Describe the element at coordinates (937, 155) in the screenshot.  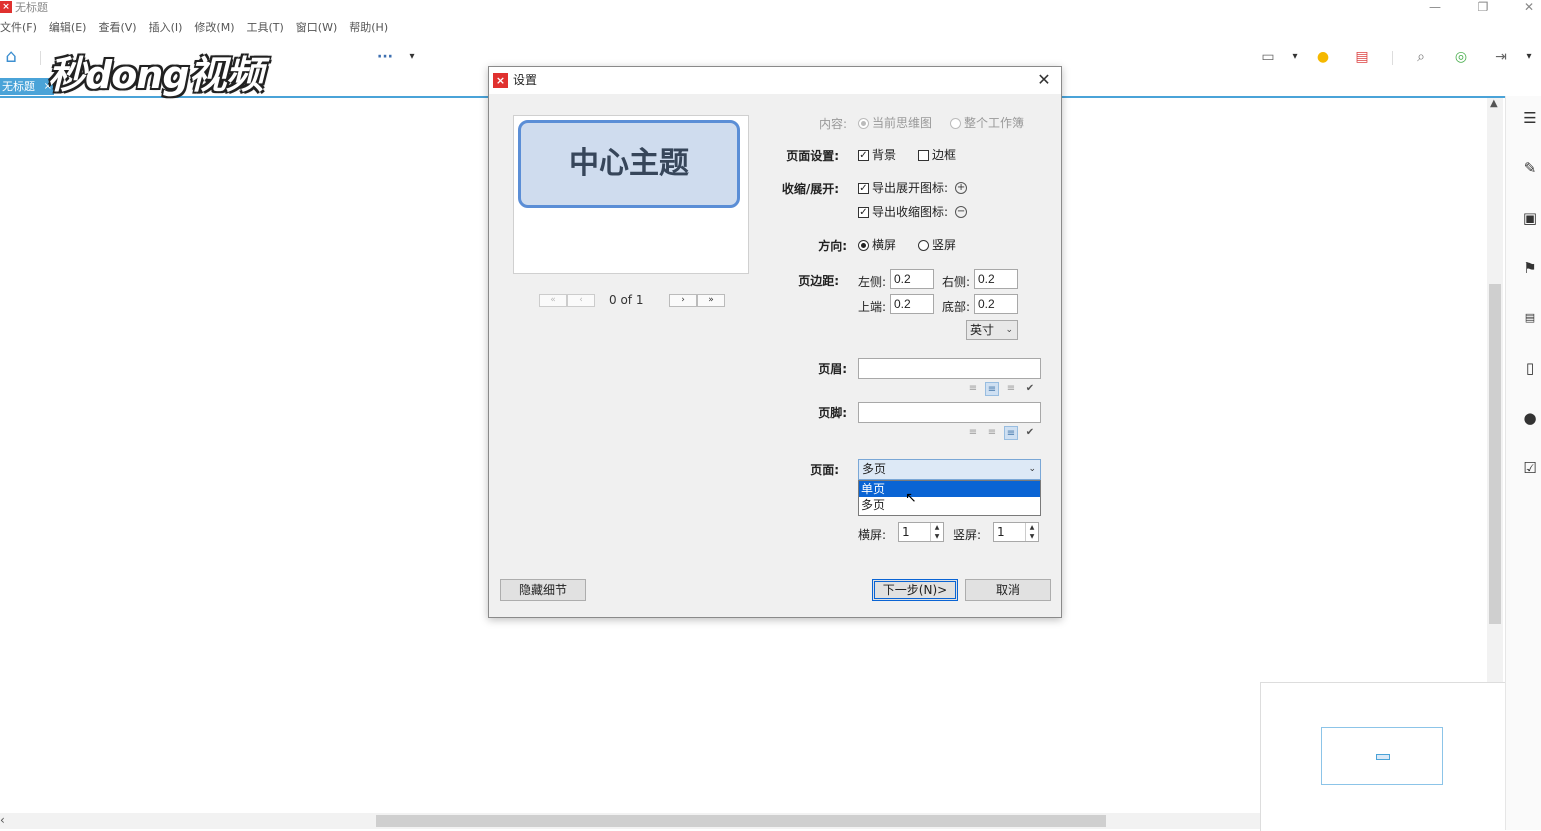
I see `border-checkbox: 边框` at that location.